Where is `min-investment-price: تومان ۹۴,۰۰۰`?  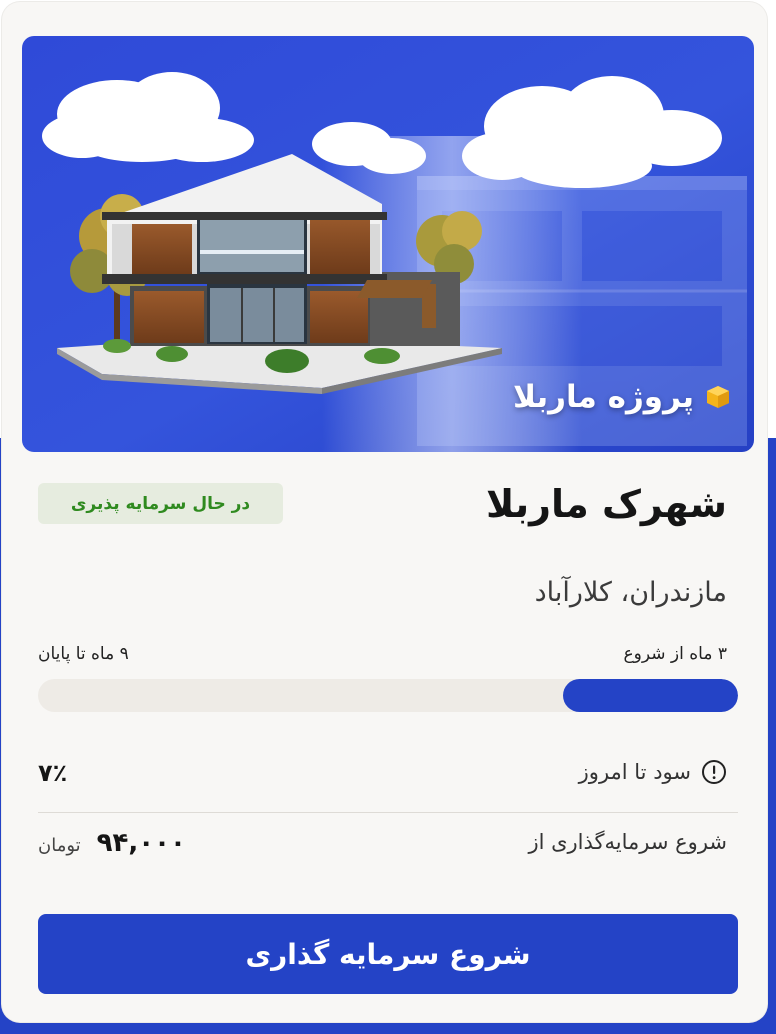
min-investment-price: تومان ۹۴,۰۰۰ is located at coordinates (112, 843).